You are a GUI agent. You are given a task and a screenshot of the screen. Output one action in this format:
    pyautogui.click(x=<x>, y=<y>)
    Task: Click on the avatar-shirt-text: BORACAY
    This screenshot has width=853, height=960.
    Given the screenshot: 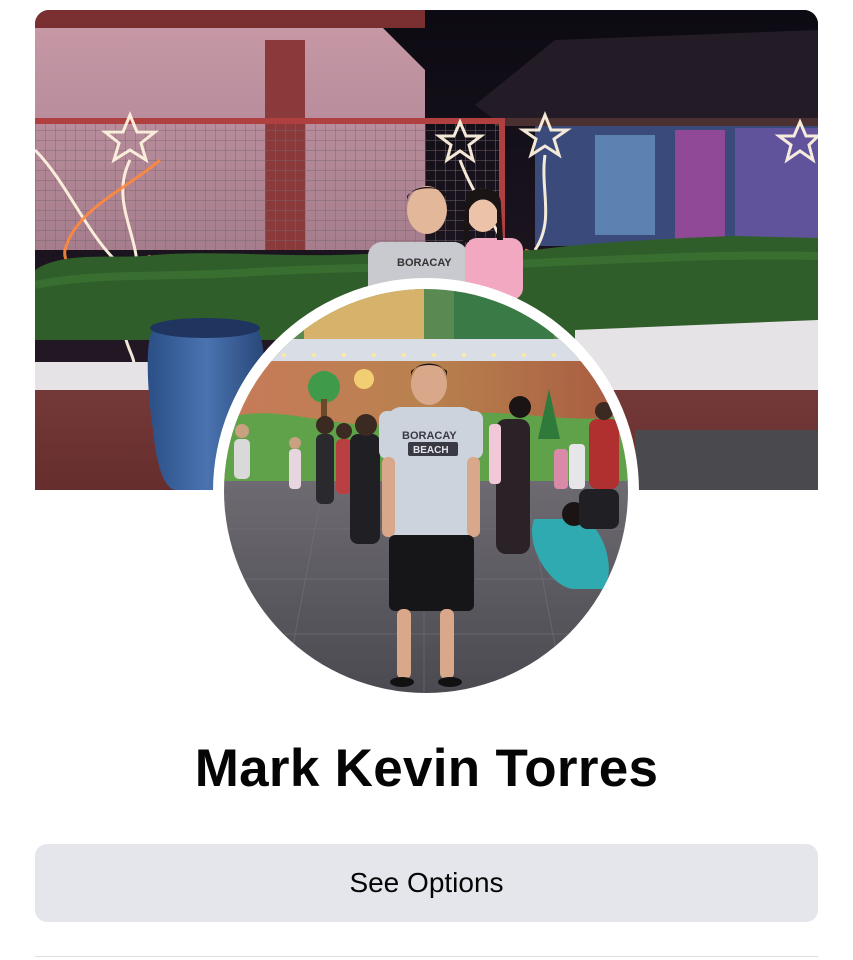 What is the action you would take?
    pyautogui.click(x=429, y=436)
    